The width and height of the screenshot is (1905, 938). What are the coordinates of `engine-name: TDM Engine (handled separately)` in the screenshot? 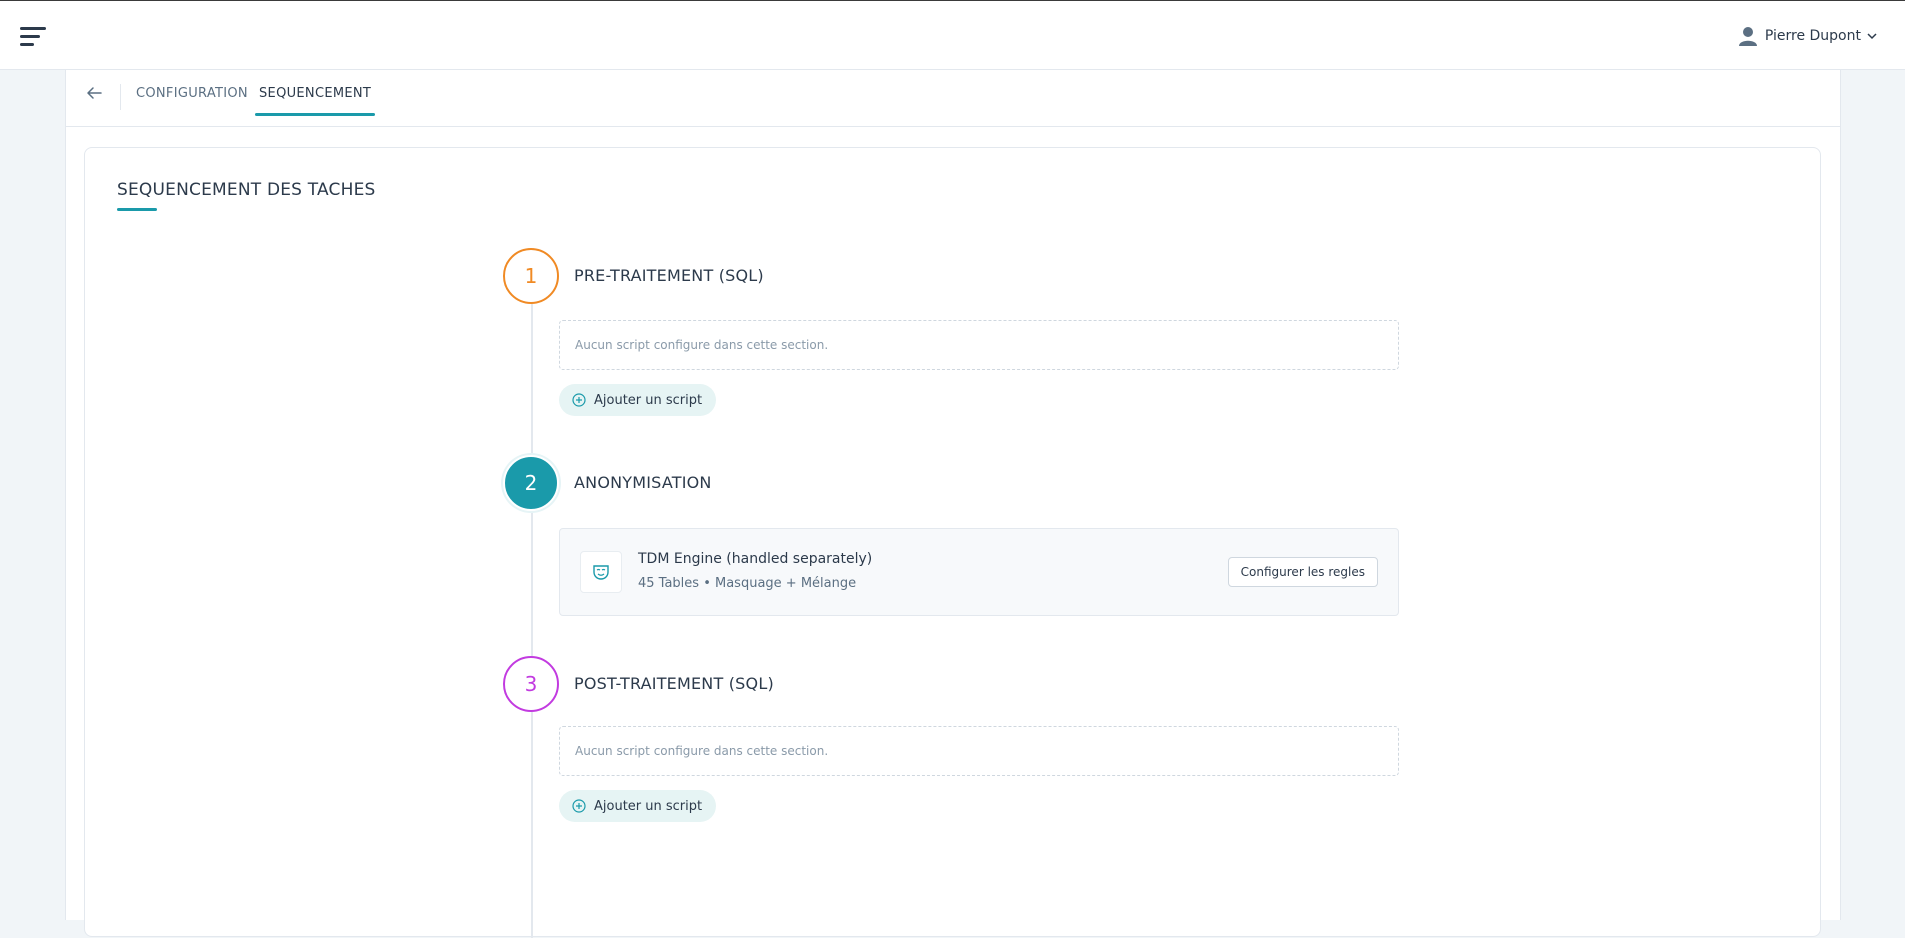 It's located at (755, 559).